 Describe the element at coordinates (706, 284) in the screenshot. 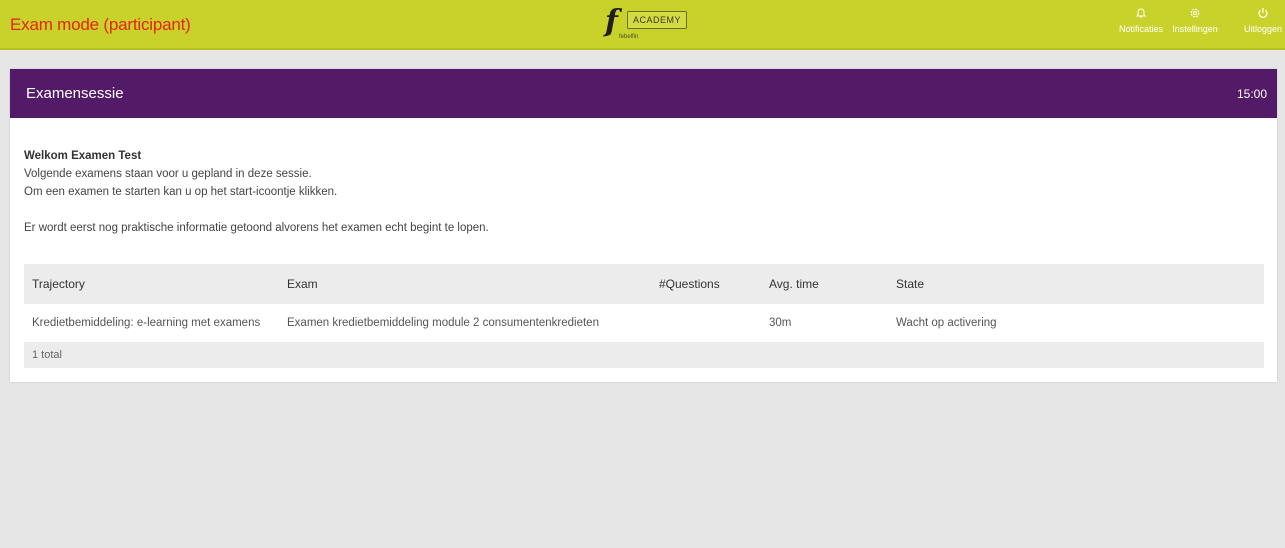

I see `column-header-questions: #Questions` at that location.